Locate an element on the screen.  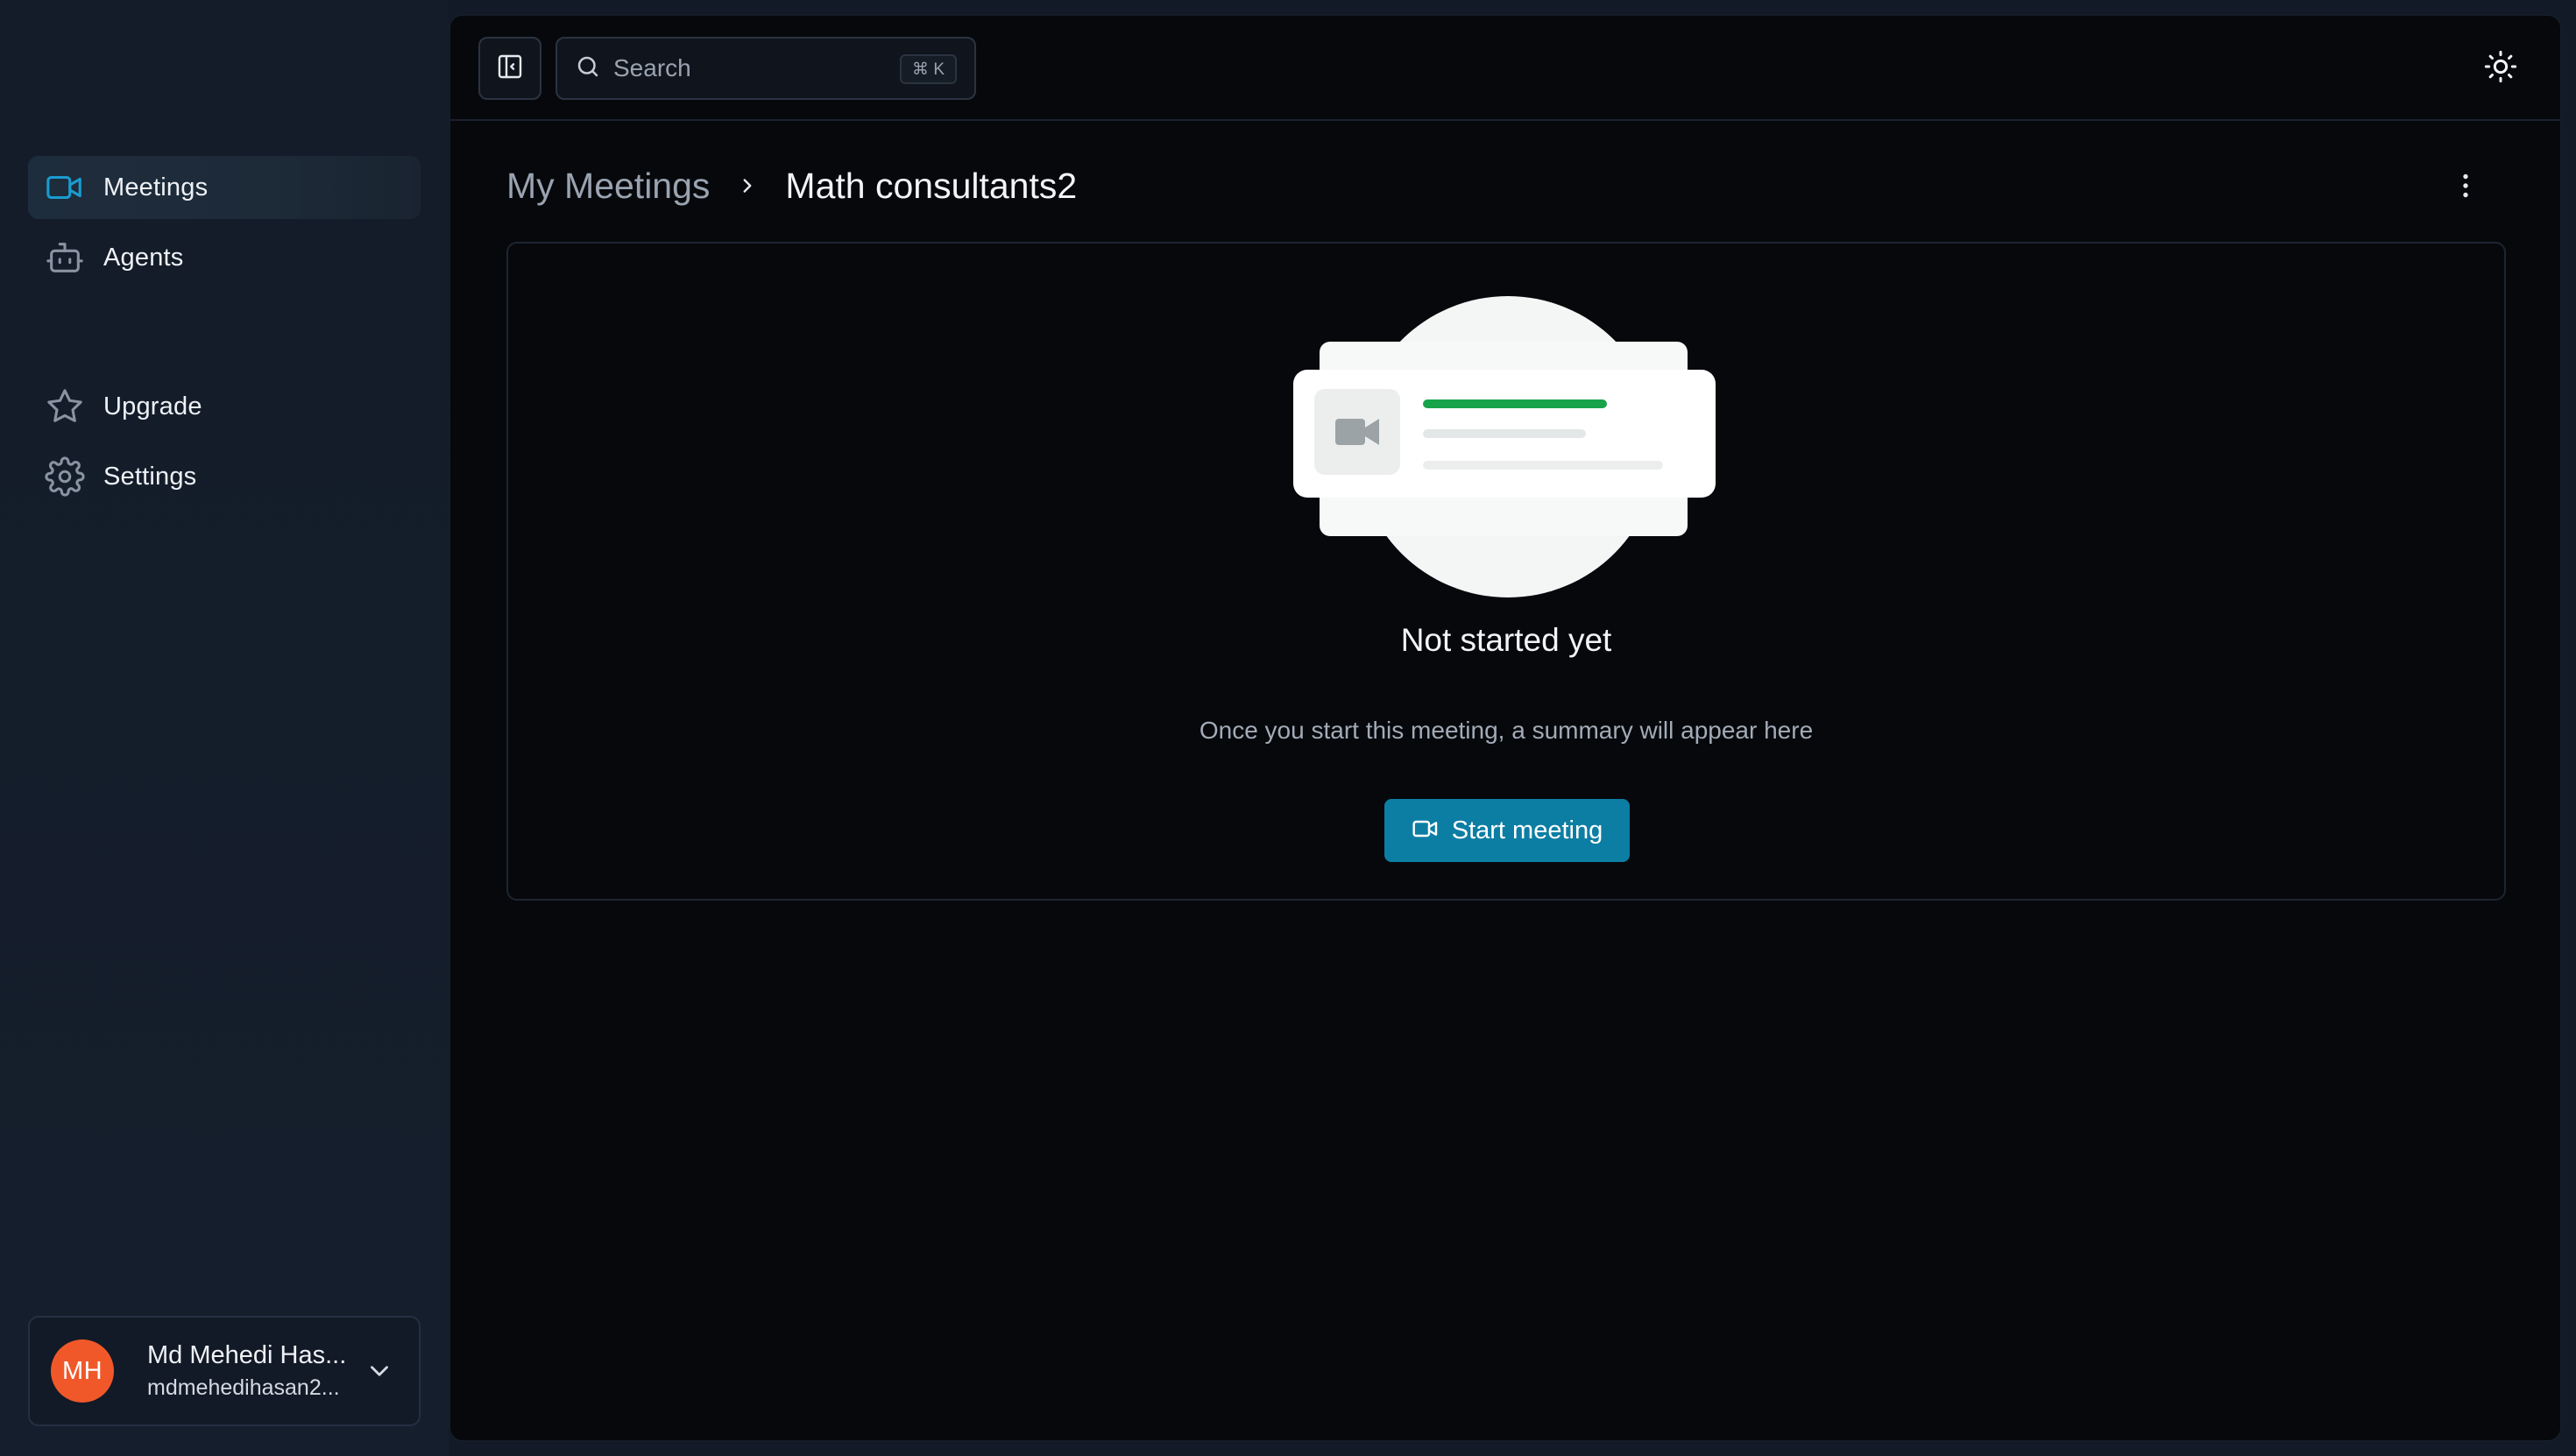
breadcrumb-link-my-meetings: My Meetings is located at coordinates (608, 186).